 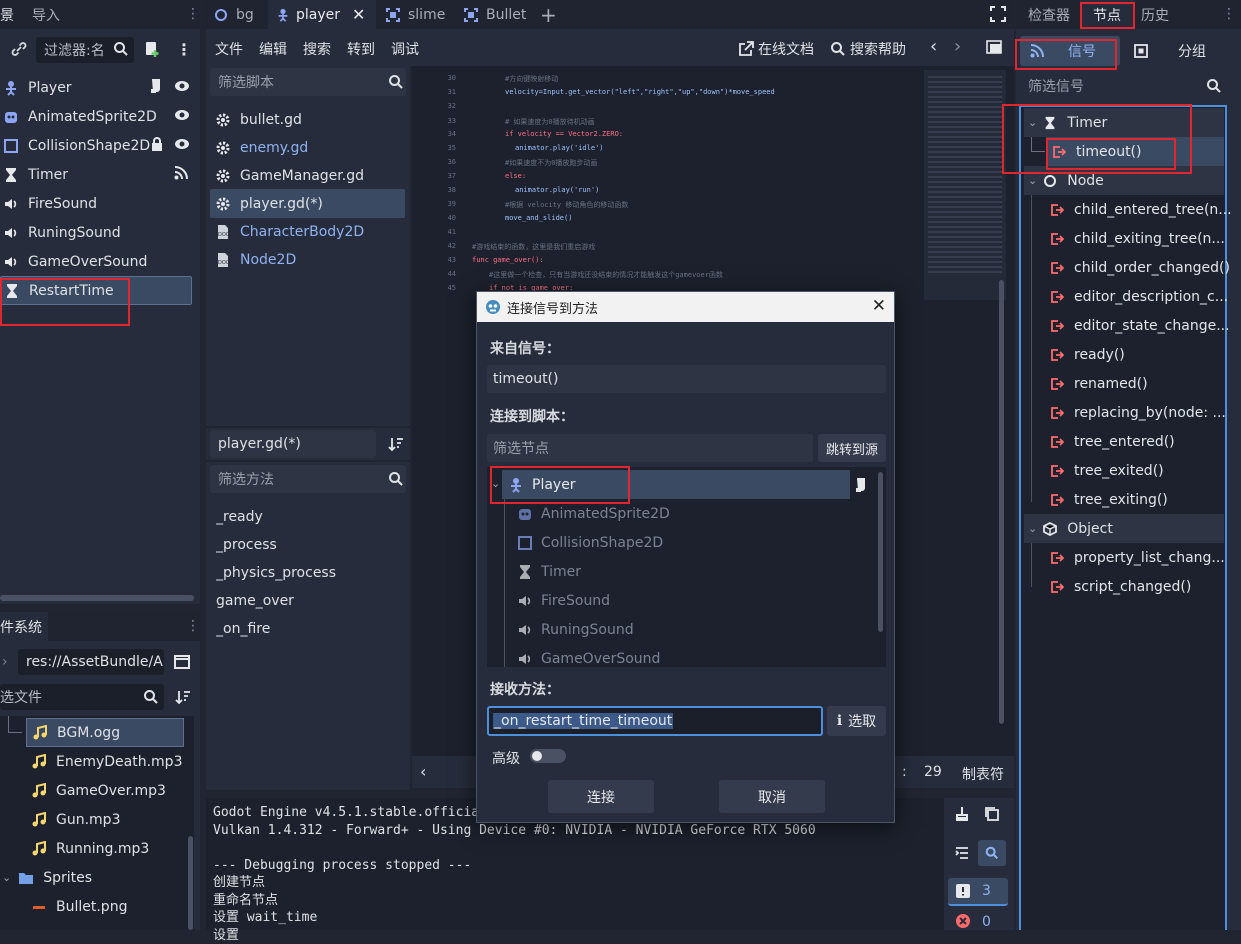 I want to click on script-icon, so click(x=157, y=88).